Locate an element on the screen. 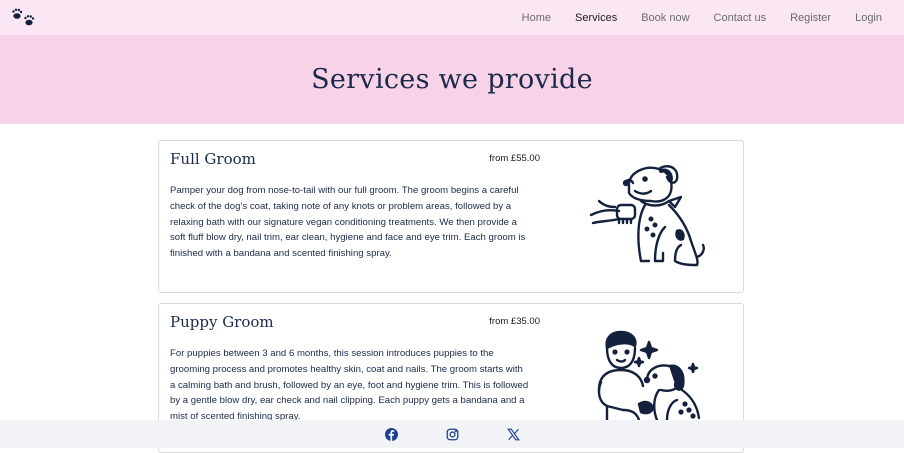 The width and height of the screenshot is (904, 453). service-title: Full Groom is located at coordinates (213, 159).